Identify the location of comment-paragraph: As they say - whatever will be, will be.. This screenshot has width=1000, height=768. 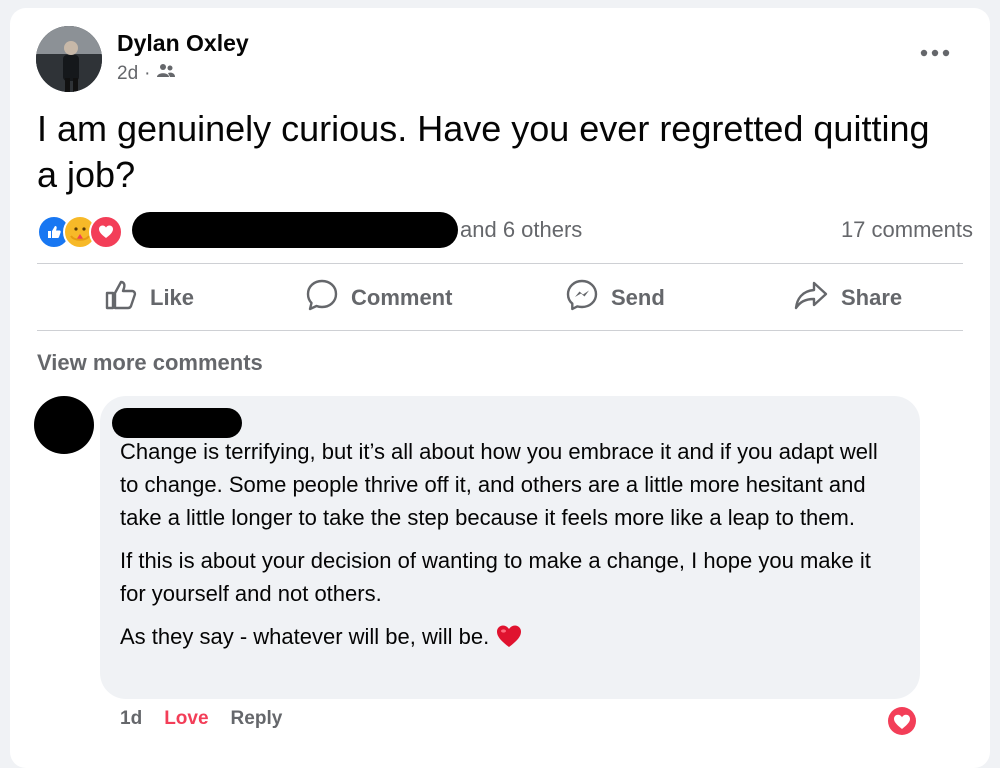
(507, 639).